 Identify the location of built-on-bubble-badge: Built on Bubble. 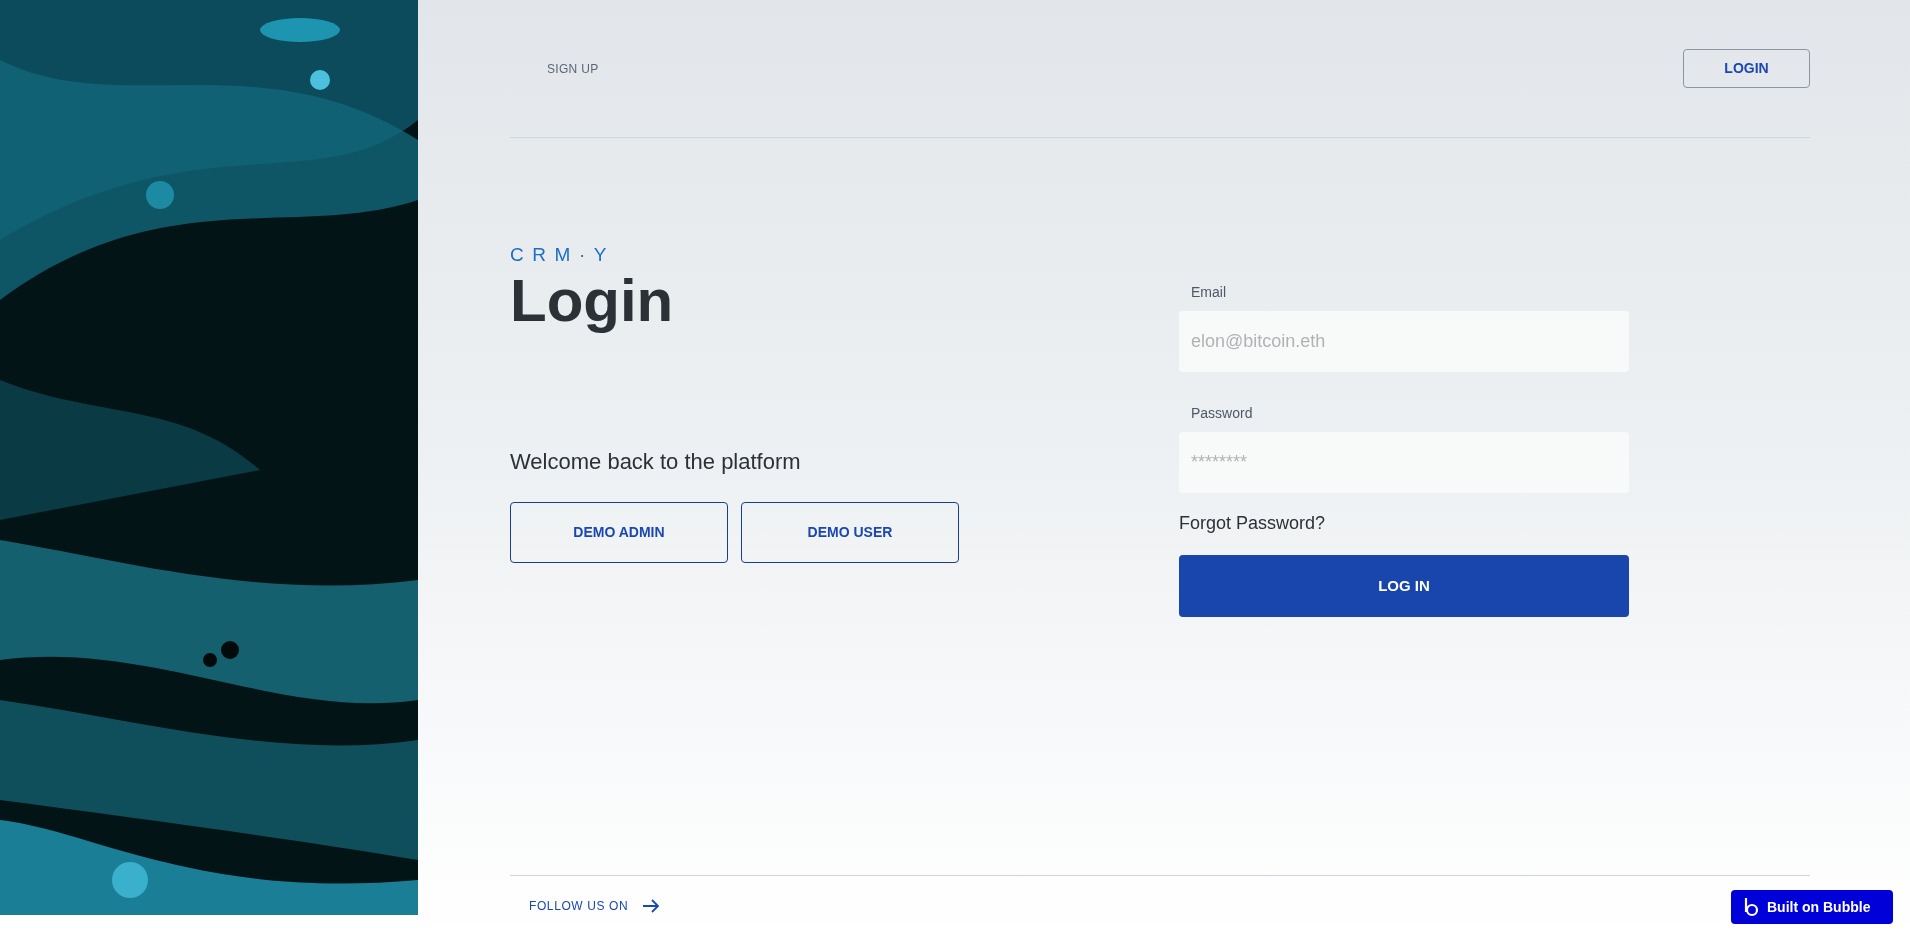
(1812, 907).